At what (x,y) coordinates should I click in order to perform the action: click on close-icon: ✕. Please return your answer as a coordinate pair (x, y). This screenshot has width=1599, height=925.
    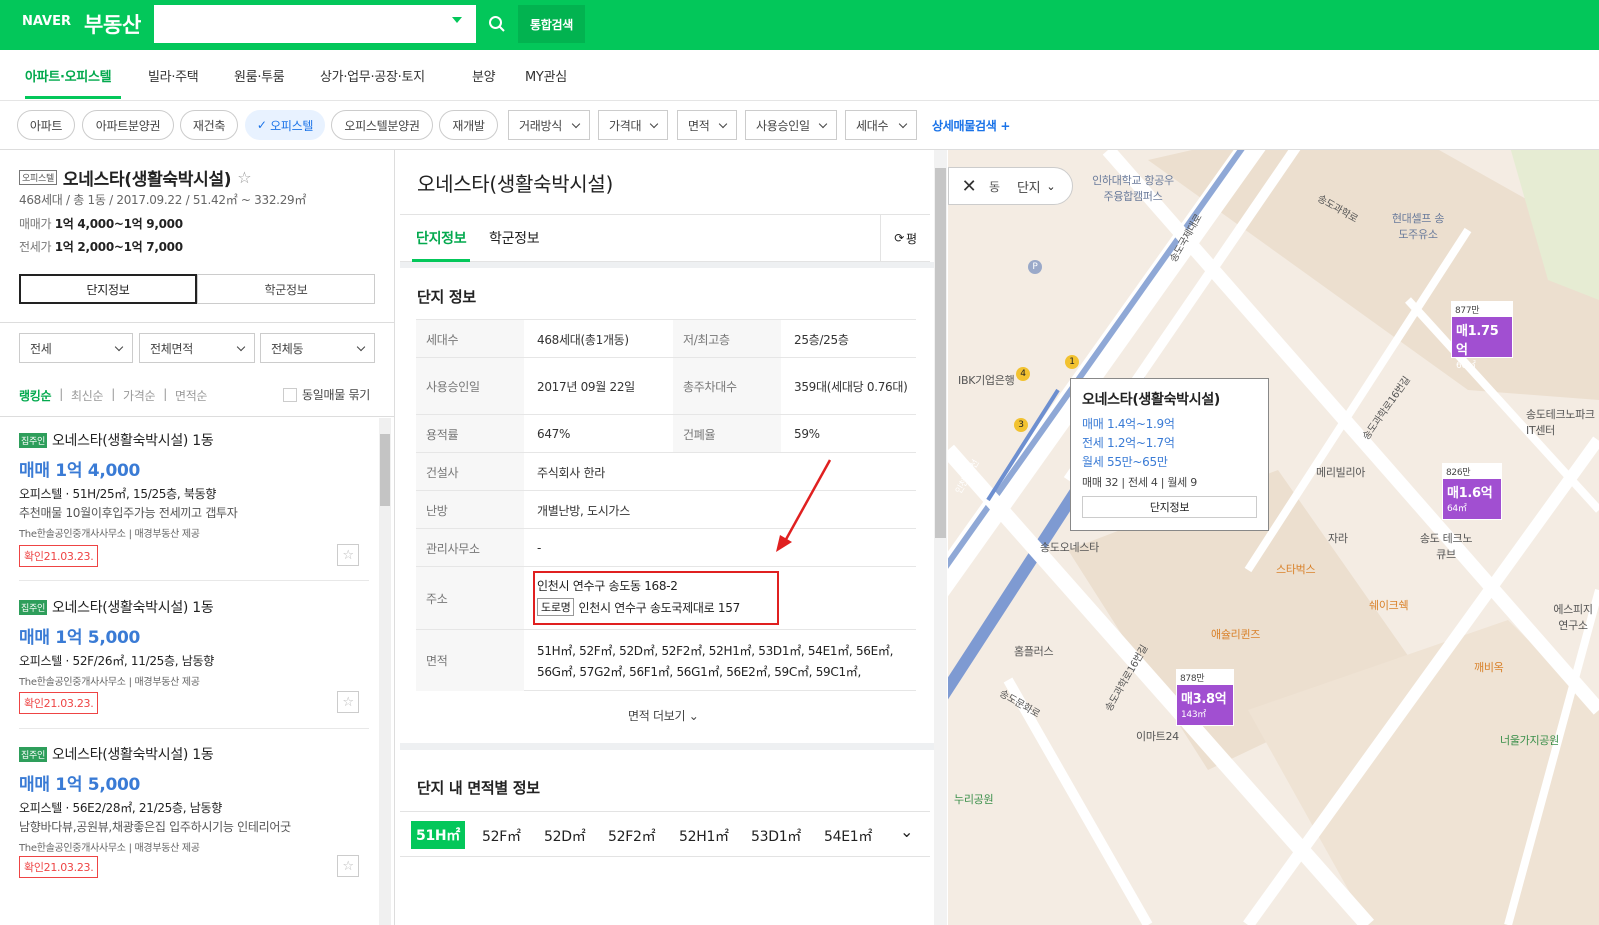
    Looking at the image, I should click on (969, 186).